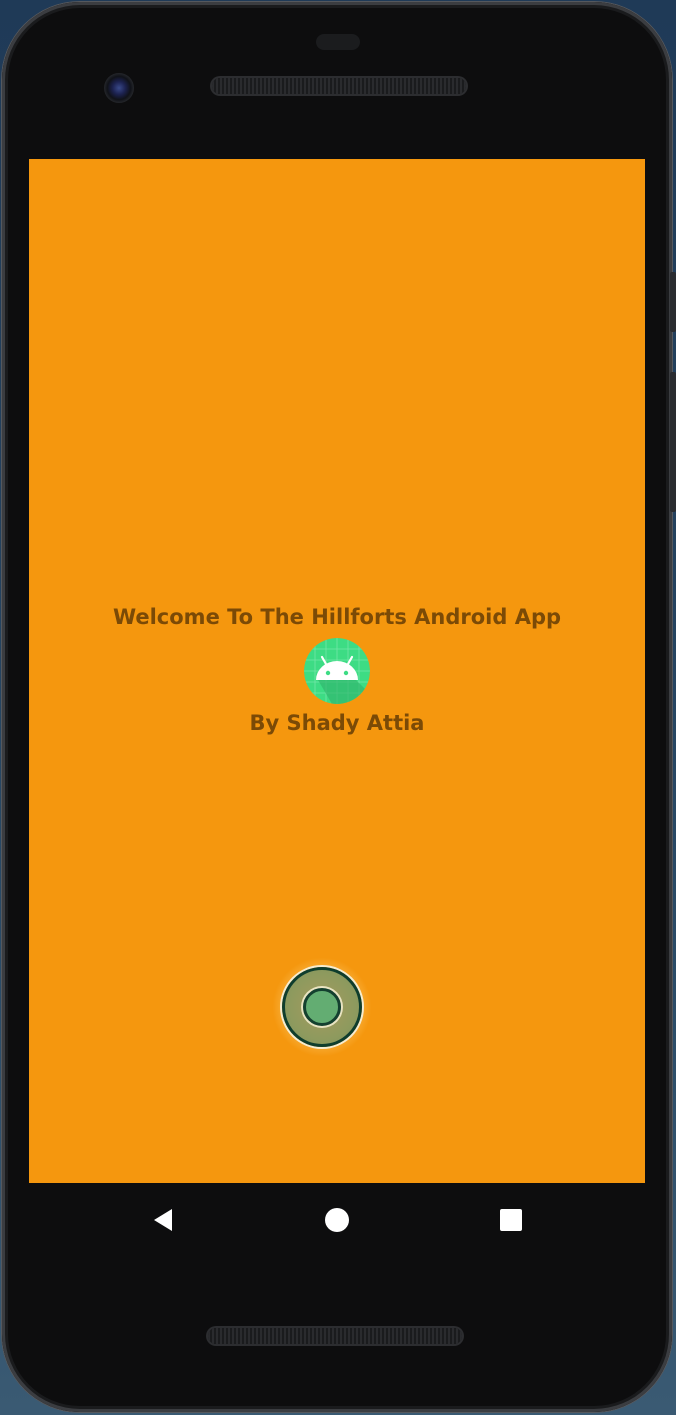  I want to click on recents-square-icon, so click(511, 1220).